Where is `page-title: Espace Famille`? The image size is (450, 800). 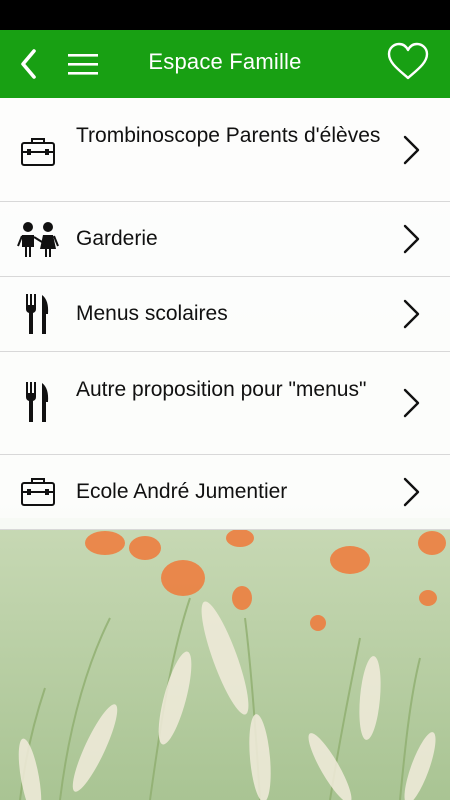
page-title: Espace Famille is located at coordinates (225, 61).